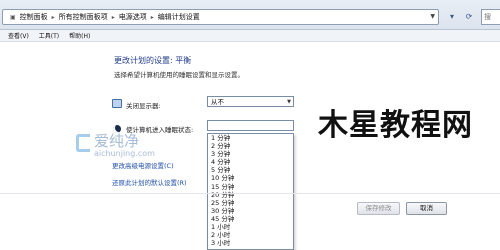 The width and height of the screenshot is (500, 250). Describe the element at coordinates (83, 143) in the screenshot. I see `logo-icon` at that location.